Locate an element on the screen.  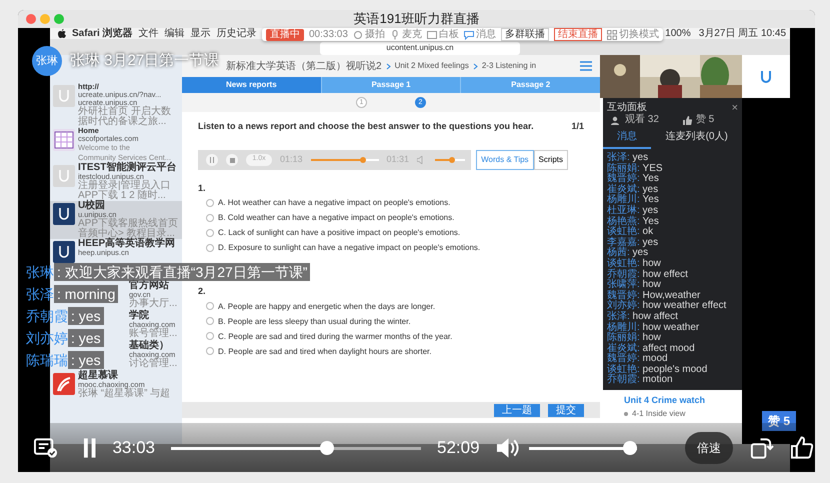
breadcrumb-link: 新标准大学英语（第二版）视听说2 is located at coordinates (304, 66).